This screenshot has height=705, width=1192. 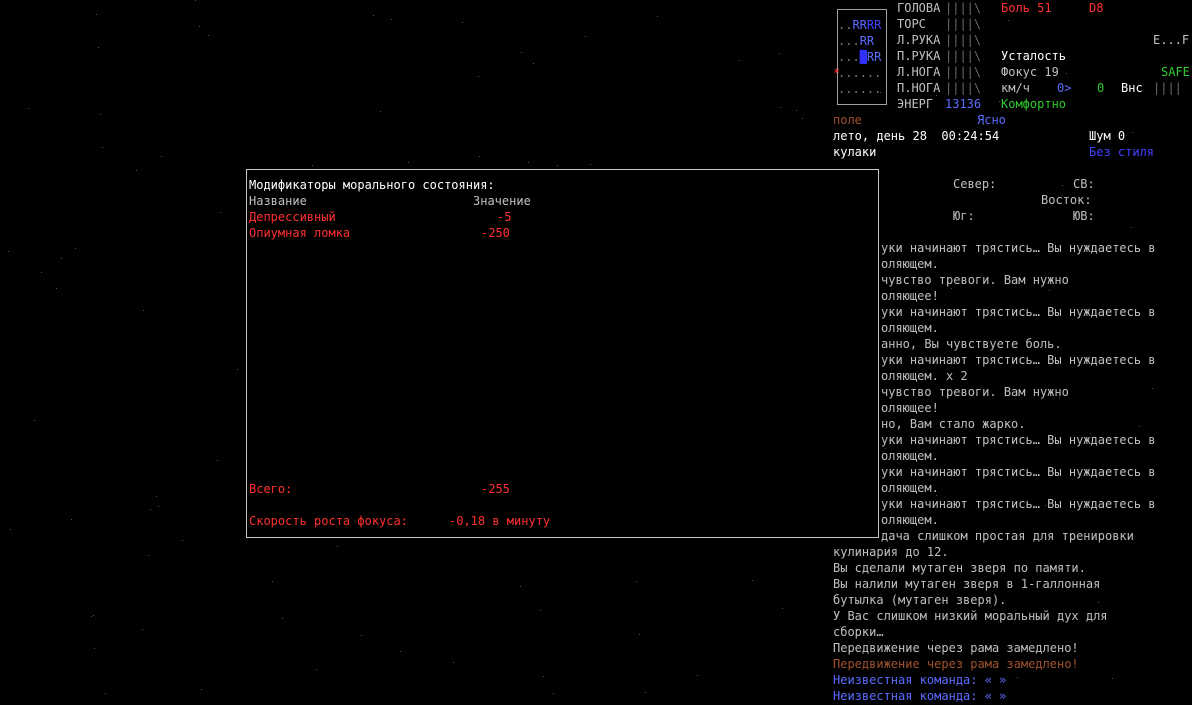 I want to click on log-line: оляющем. x 2, so click(x=924, y=376).